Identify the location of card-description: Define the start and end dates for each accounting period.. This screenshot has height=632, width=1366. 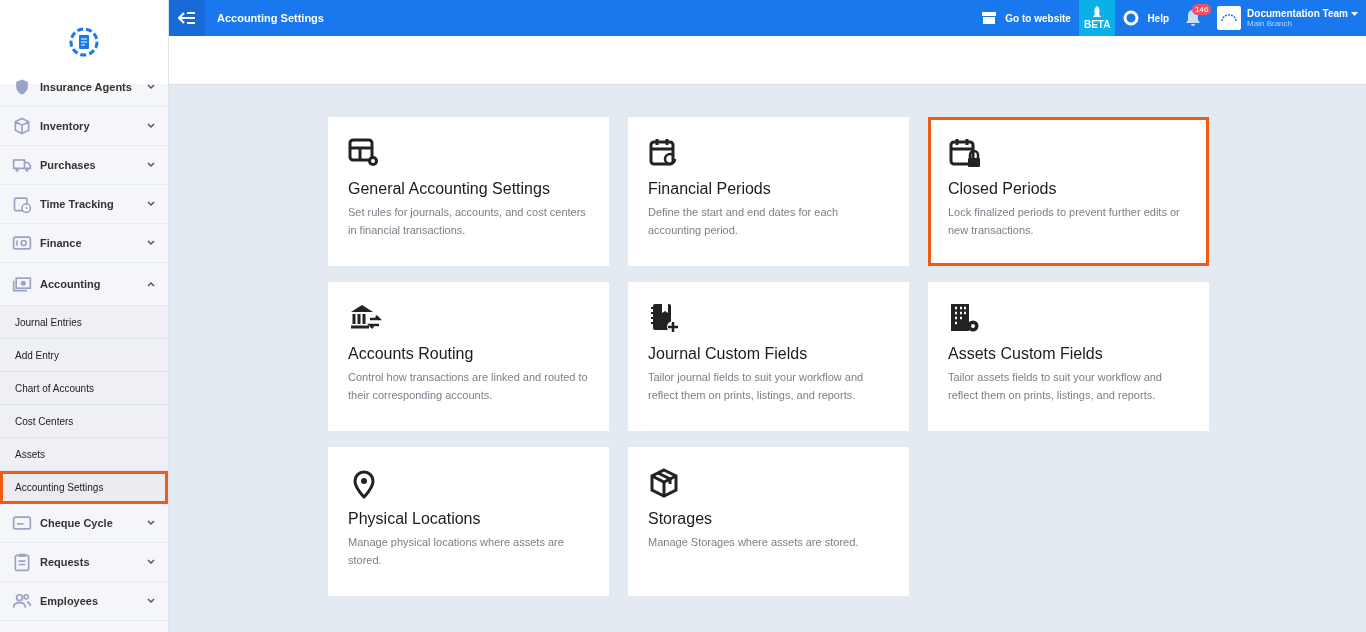
(744, 221).